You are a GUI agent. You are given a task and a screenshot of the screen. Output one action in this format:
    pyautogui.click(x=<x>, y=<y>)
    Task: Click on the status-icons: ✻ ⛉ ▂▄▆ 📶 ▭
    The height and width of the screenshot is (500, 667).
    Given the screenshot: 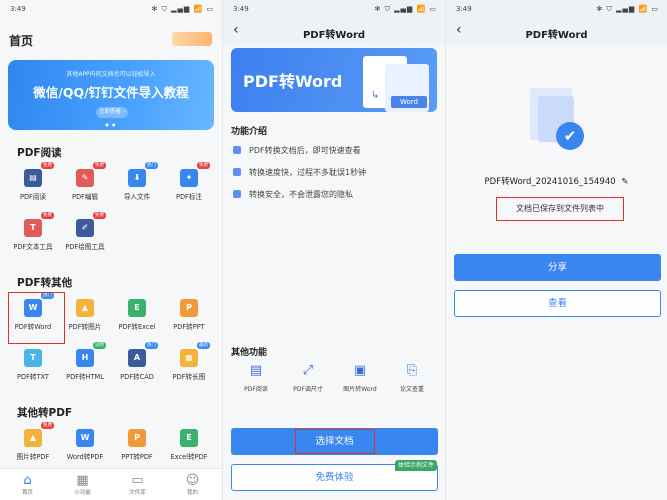 What is the action you would take?
    pyautogui.click(x=405, y=9)
    